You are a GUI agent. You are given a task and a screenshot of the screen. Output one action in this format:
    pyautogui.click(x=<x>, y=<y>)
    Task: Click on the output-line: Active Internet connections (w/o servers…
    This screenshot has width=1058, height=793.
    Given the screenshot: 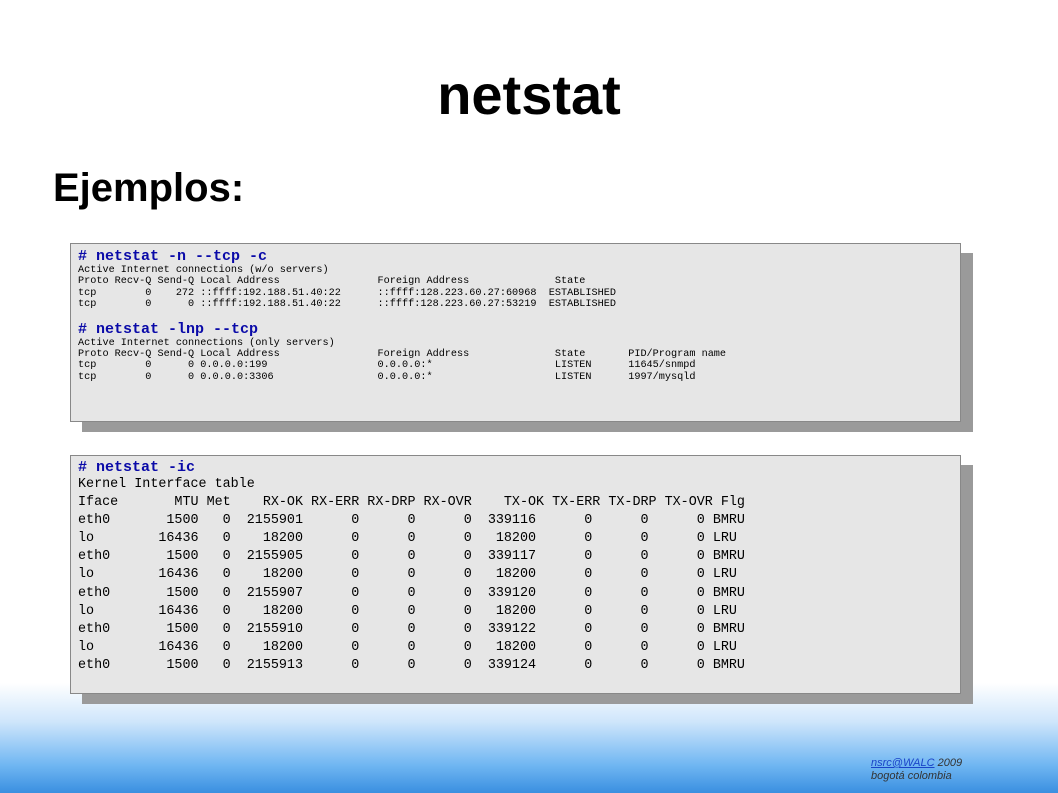 What is the action you would take?
    pyautogui.click(x=203, y=270)
    